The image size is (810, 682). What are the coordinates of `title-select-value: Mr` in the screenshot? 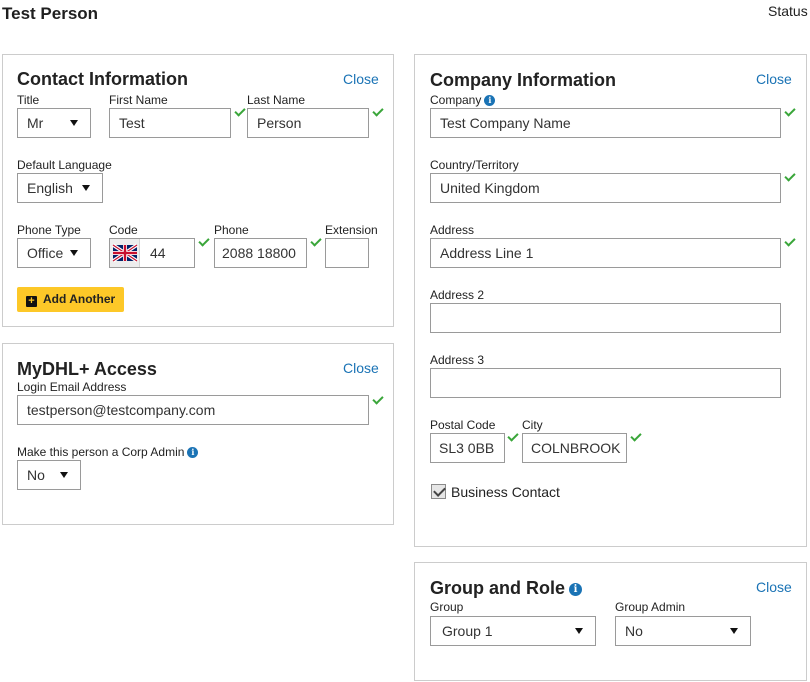 It's located at (35, 123).